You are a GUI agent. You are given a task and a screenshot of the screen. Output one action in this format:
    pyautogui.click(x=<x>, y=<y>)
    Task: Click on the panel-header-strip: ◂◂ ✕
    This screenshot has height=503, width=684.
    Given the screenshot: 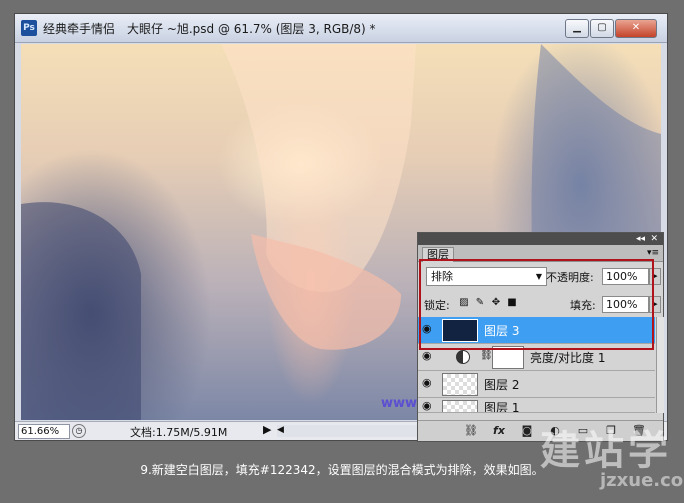 What is the action you would take?
    pyautogui.click(x=540, y=239)
    